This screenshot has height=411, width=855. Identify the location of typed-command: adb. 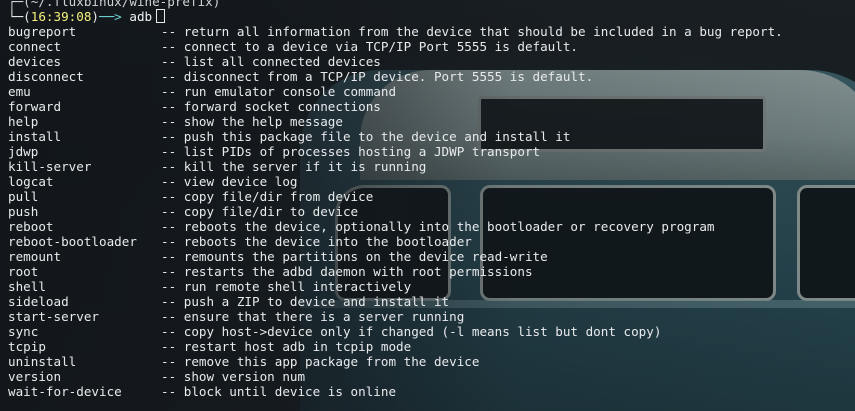
(141, 16).